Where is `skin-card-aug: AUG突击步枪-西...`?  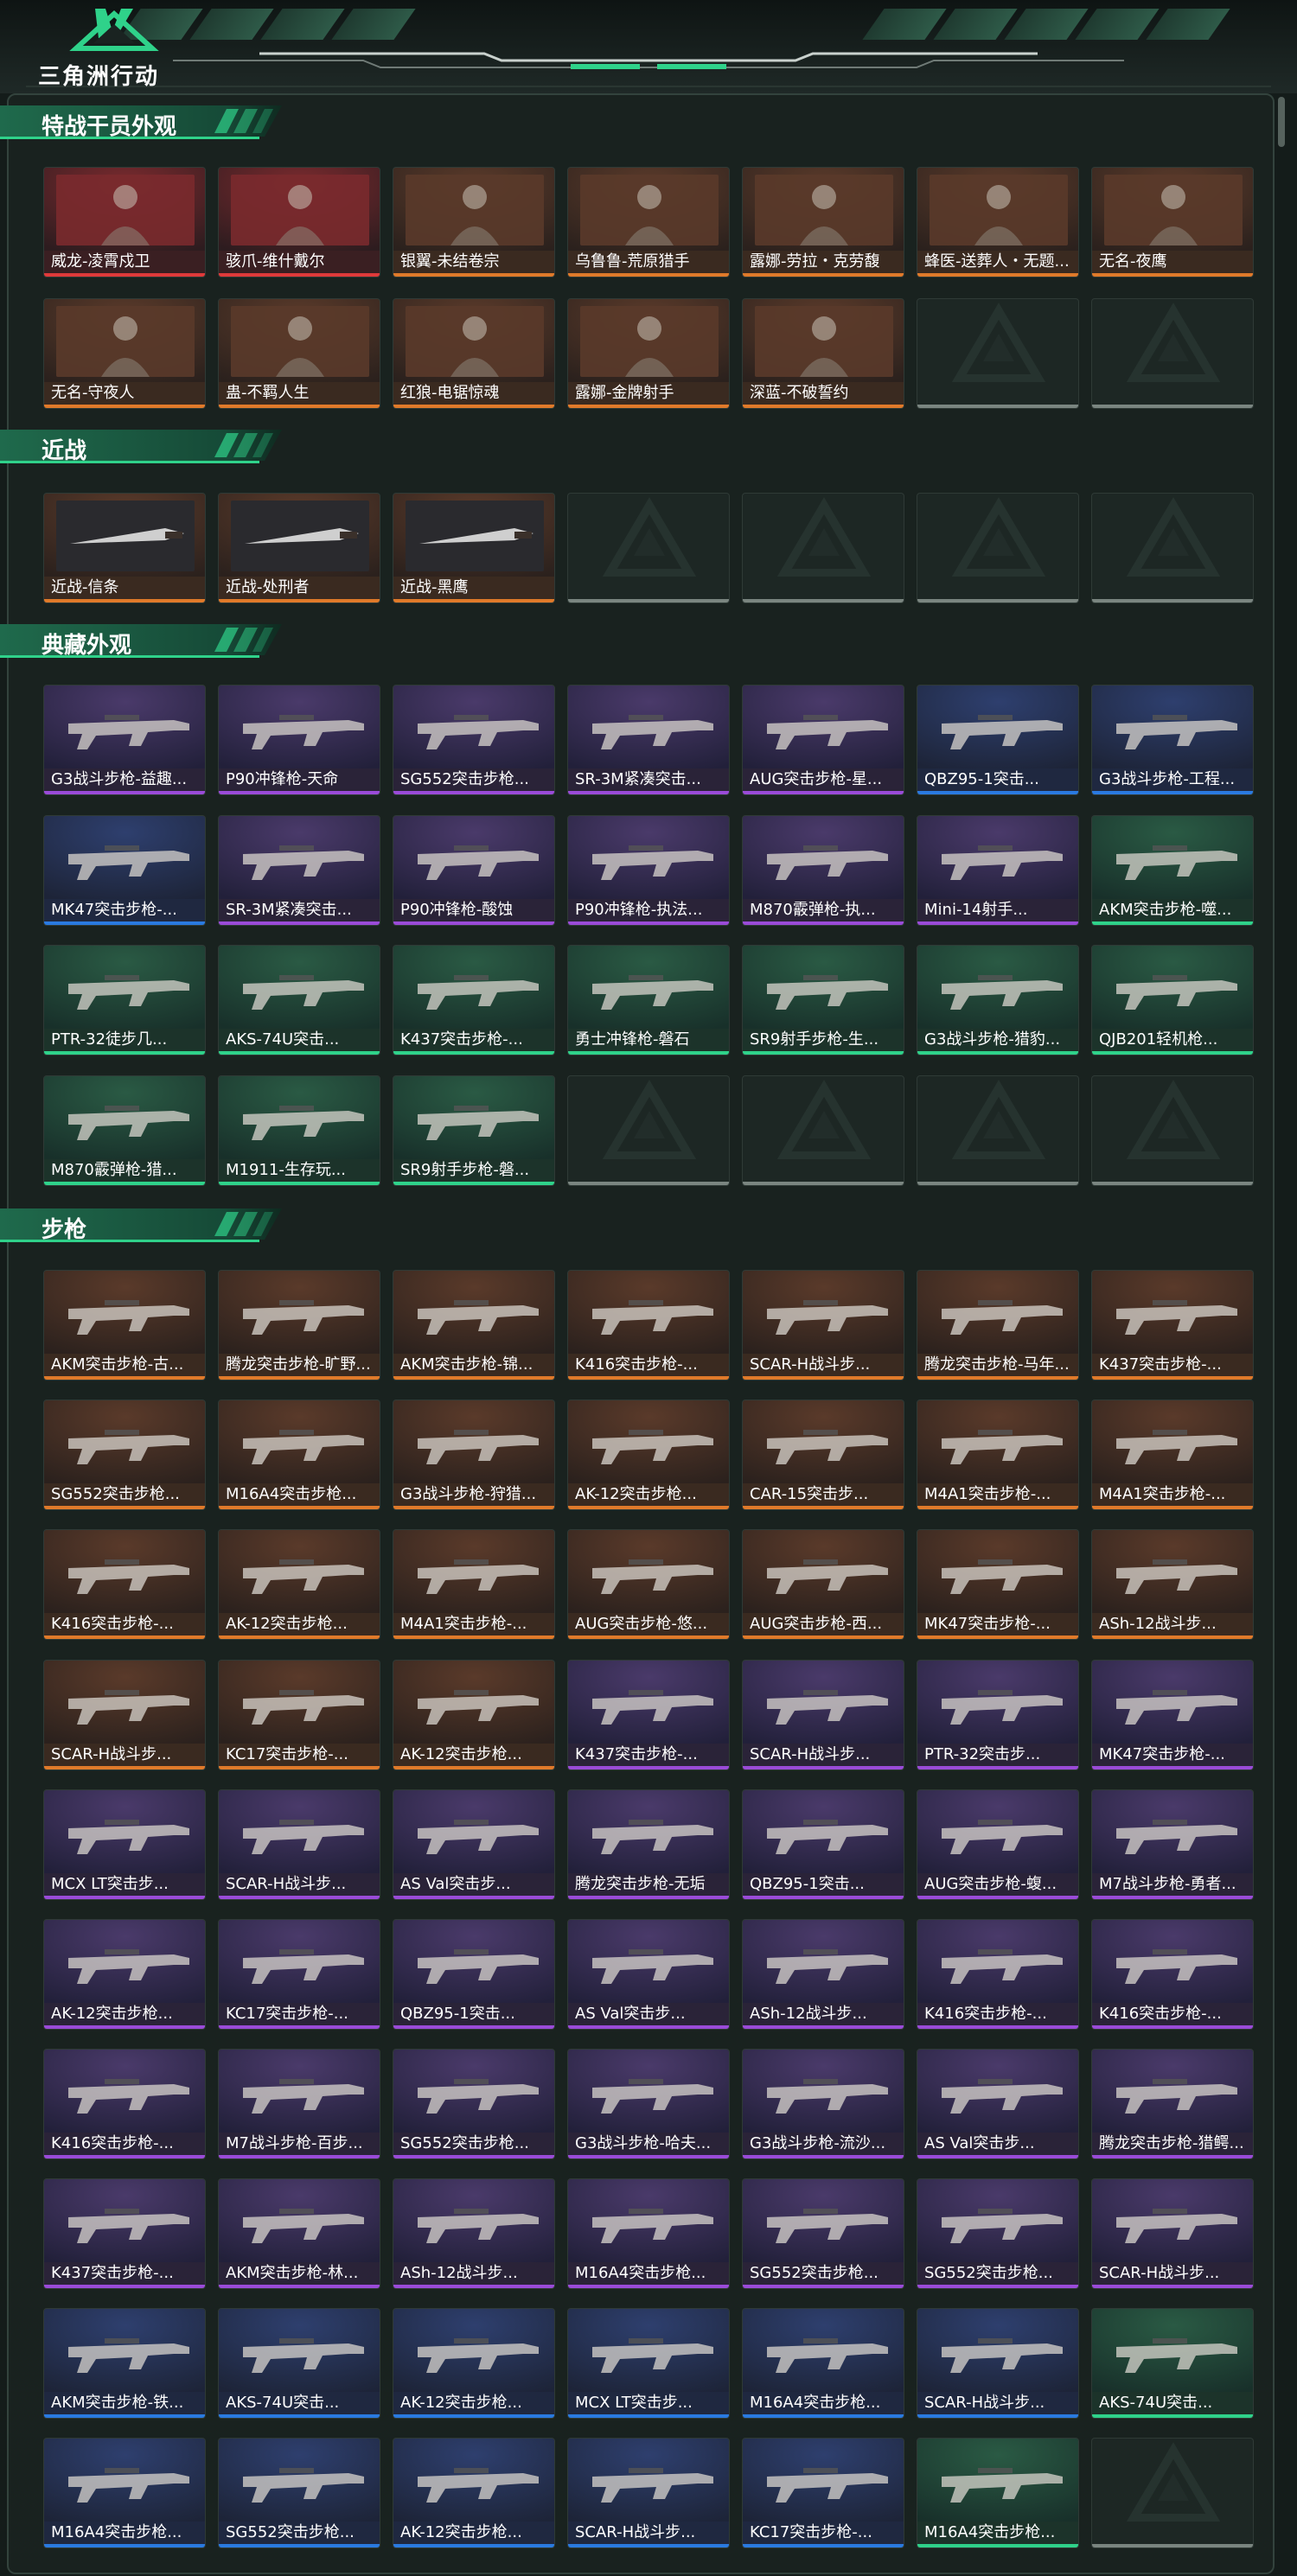
skin-card-aug: AUG突击步枪-西... is located at coordinates (823, 1584).